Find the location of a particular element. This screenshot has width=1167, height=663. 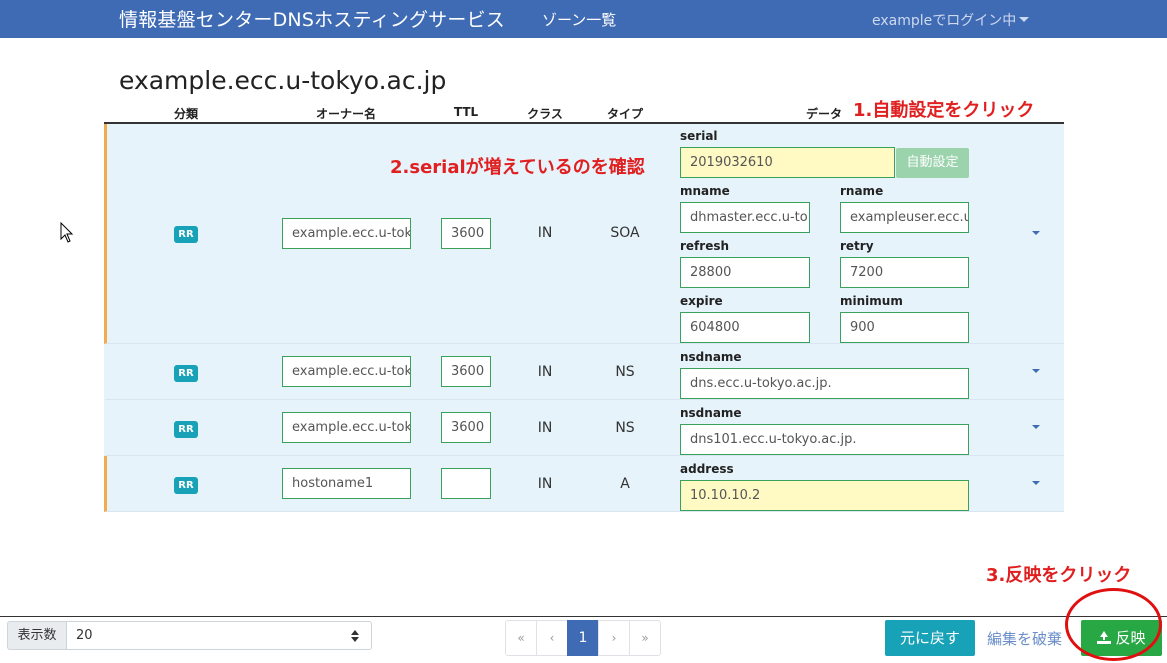

address-label: address is located at coordinates (707, 469).